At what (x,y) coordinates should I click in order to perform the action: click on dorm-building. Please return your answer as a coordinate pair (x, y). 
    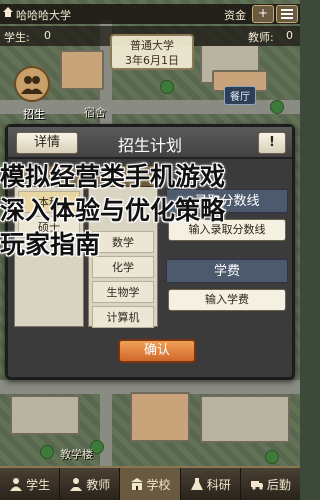
    Looking at the image, I should click on (82, 70).